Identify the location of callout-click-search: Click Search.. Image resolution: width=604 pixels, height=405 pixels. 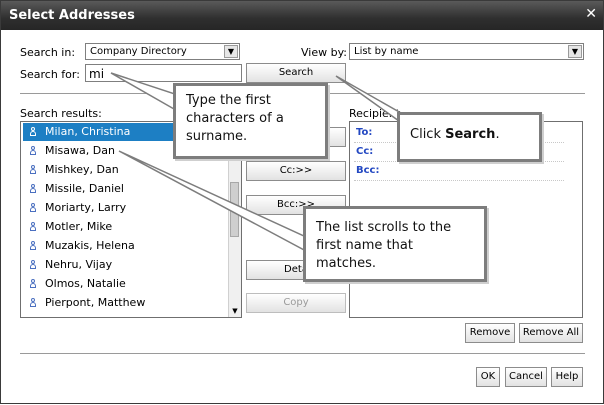
(469, 137).